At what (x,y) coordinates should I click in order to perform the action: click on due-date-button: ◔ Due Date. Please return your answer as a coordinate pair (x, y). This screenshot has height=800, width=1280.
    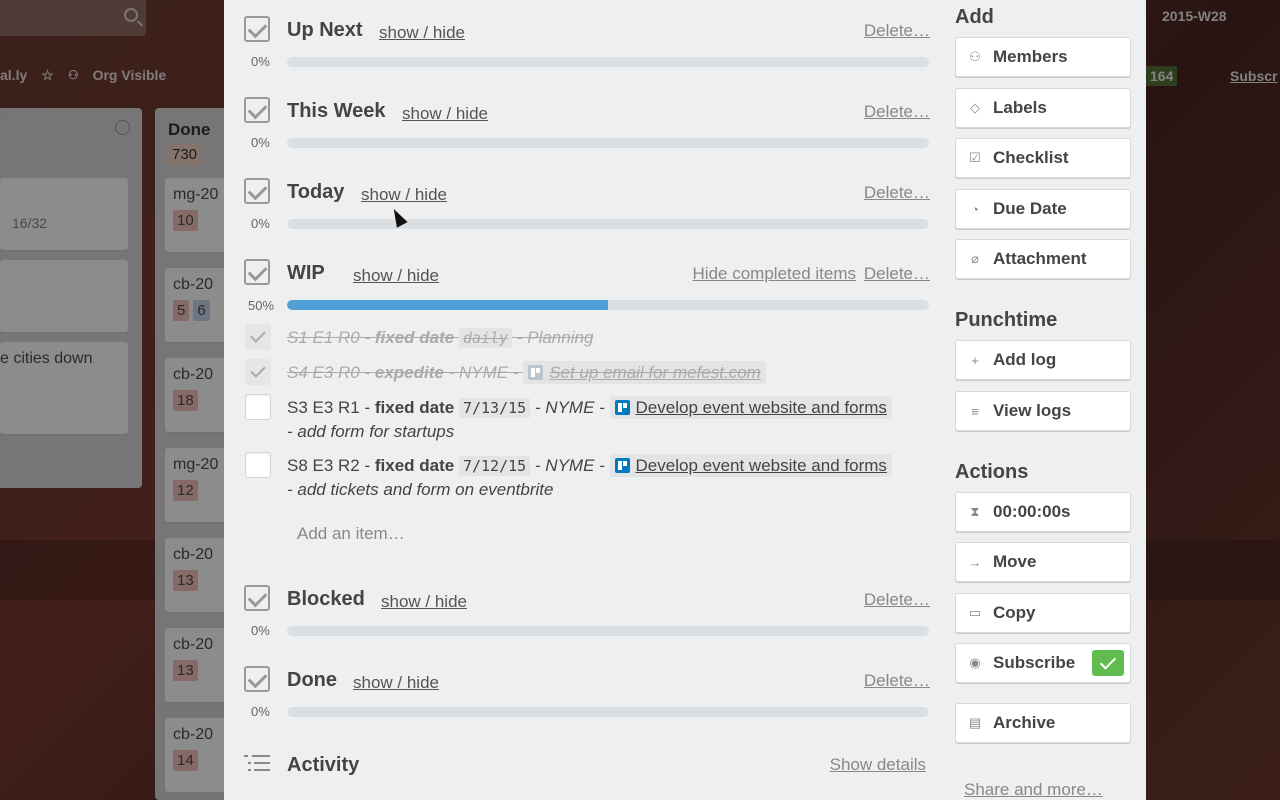
    Looking at the image, I should click on (1043, 209).